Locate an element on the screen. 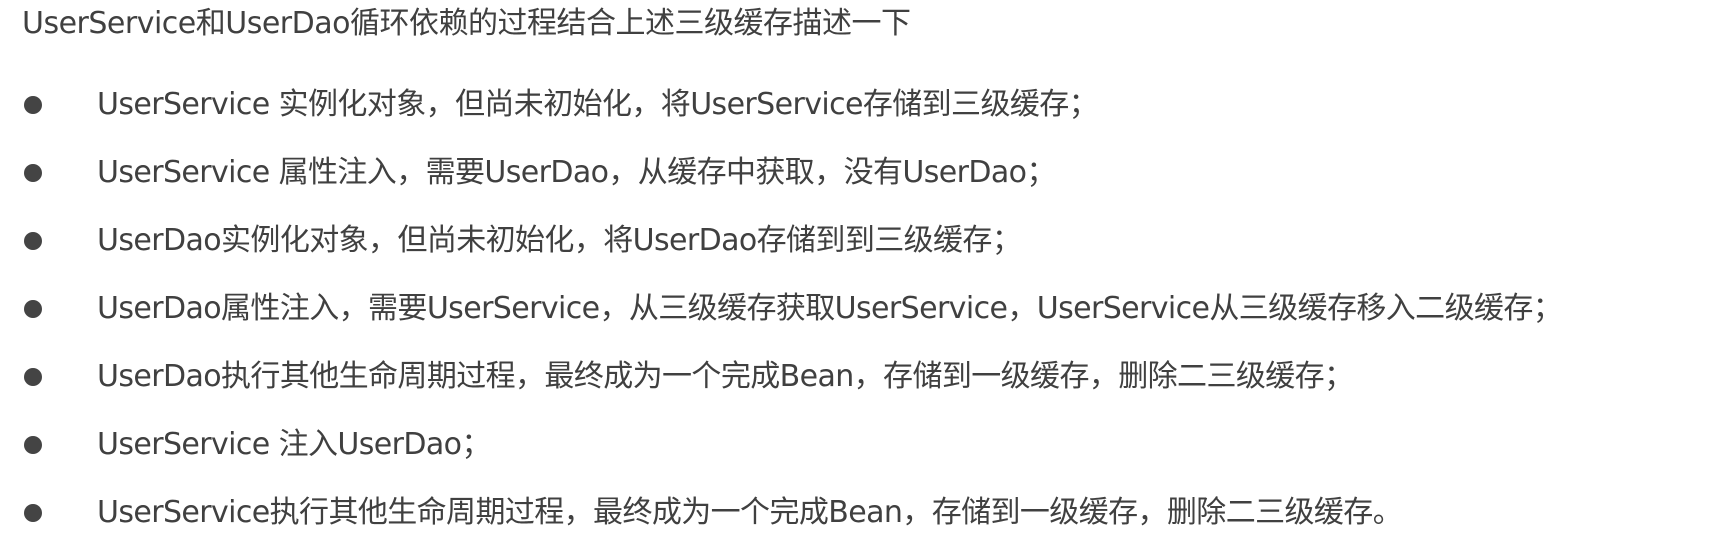 Image resolution: width=1716 pixels, height=547 pixels. heading: UserService和UserDao循环依赖的过程结合上述三级缓存描述一下 is located at coordinates (466, 23).